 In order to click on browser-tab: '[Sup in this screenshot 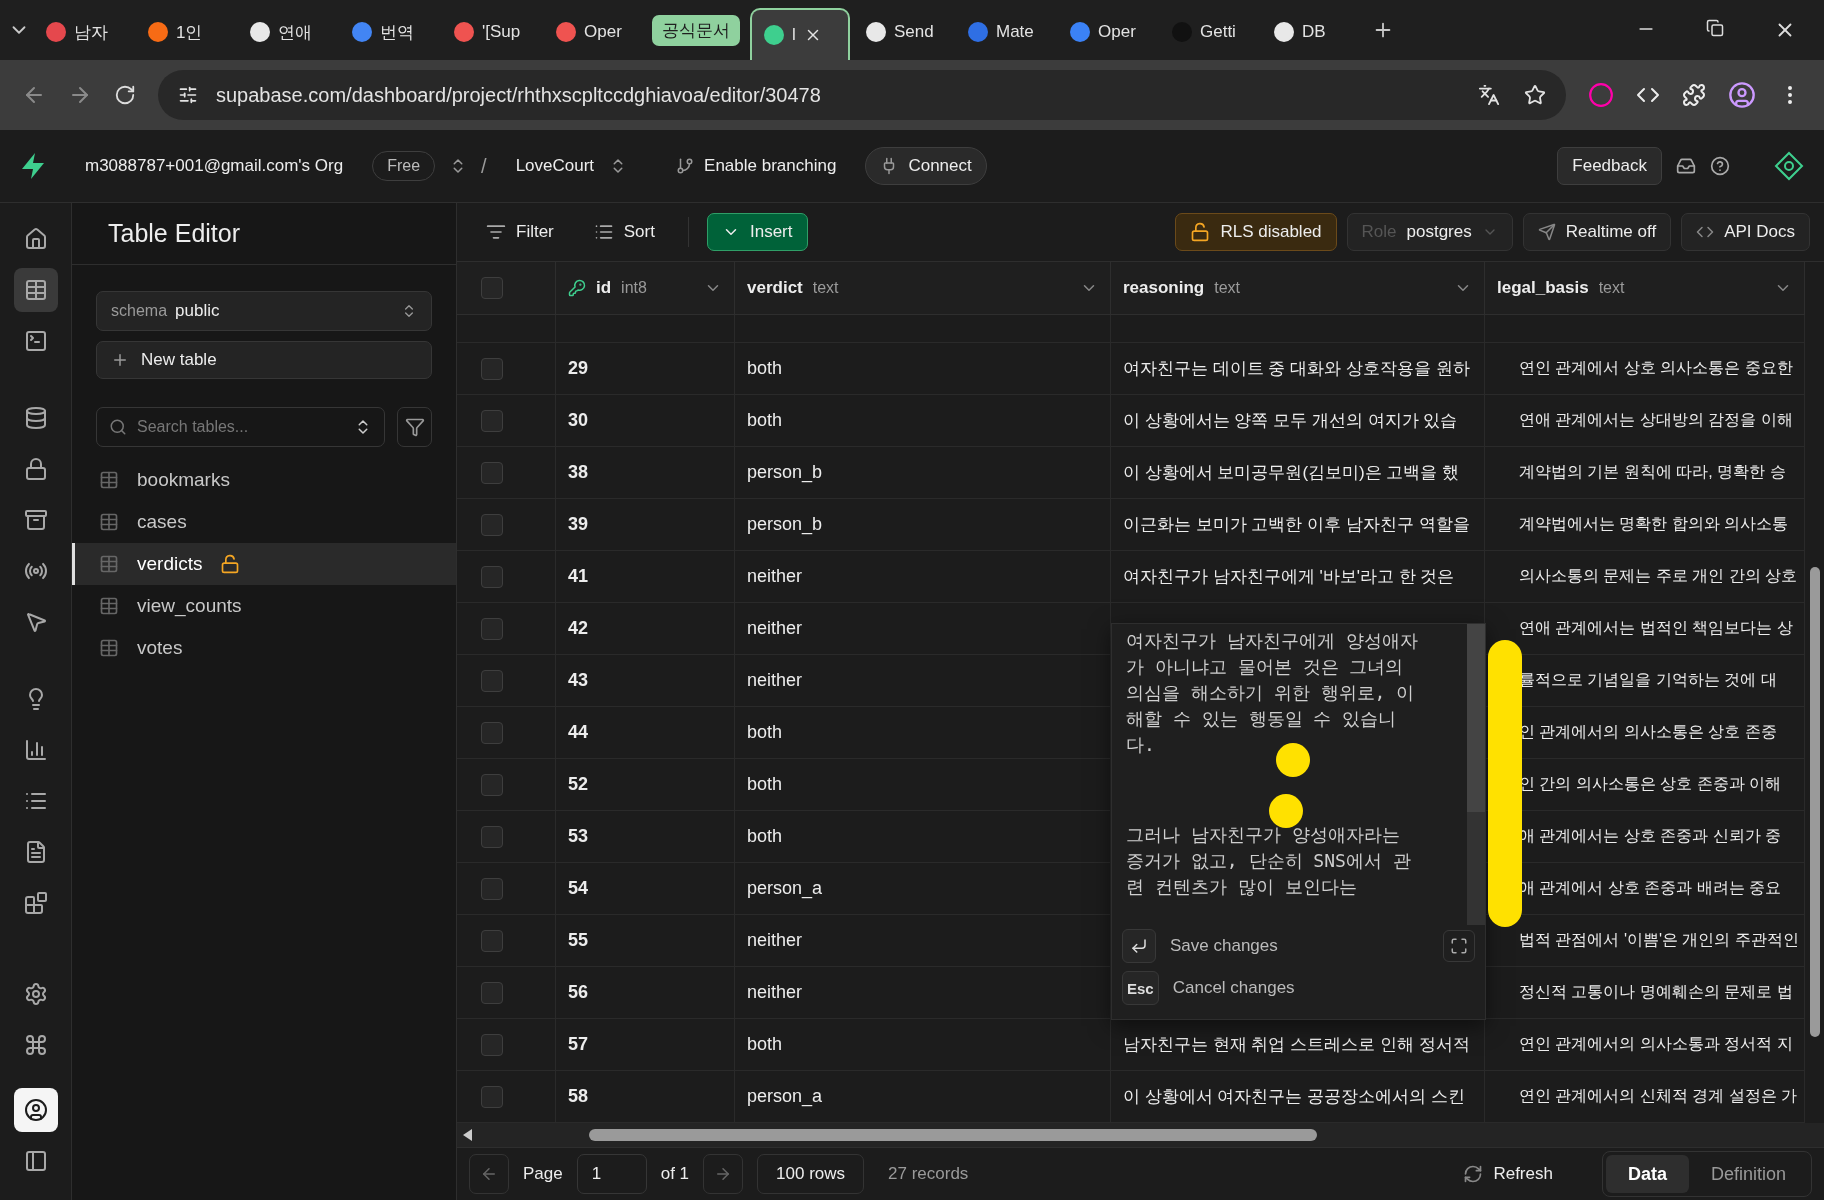, I will do `click(491, 32)`.